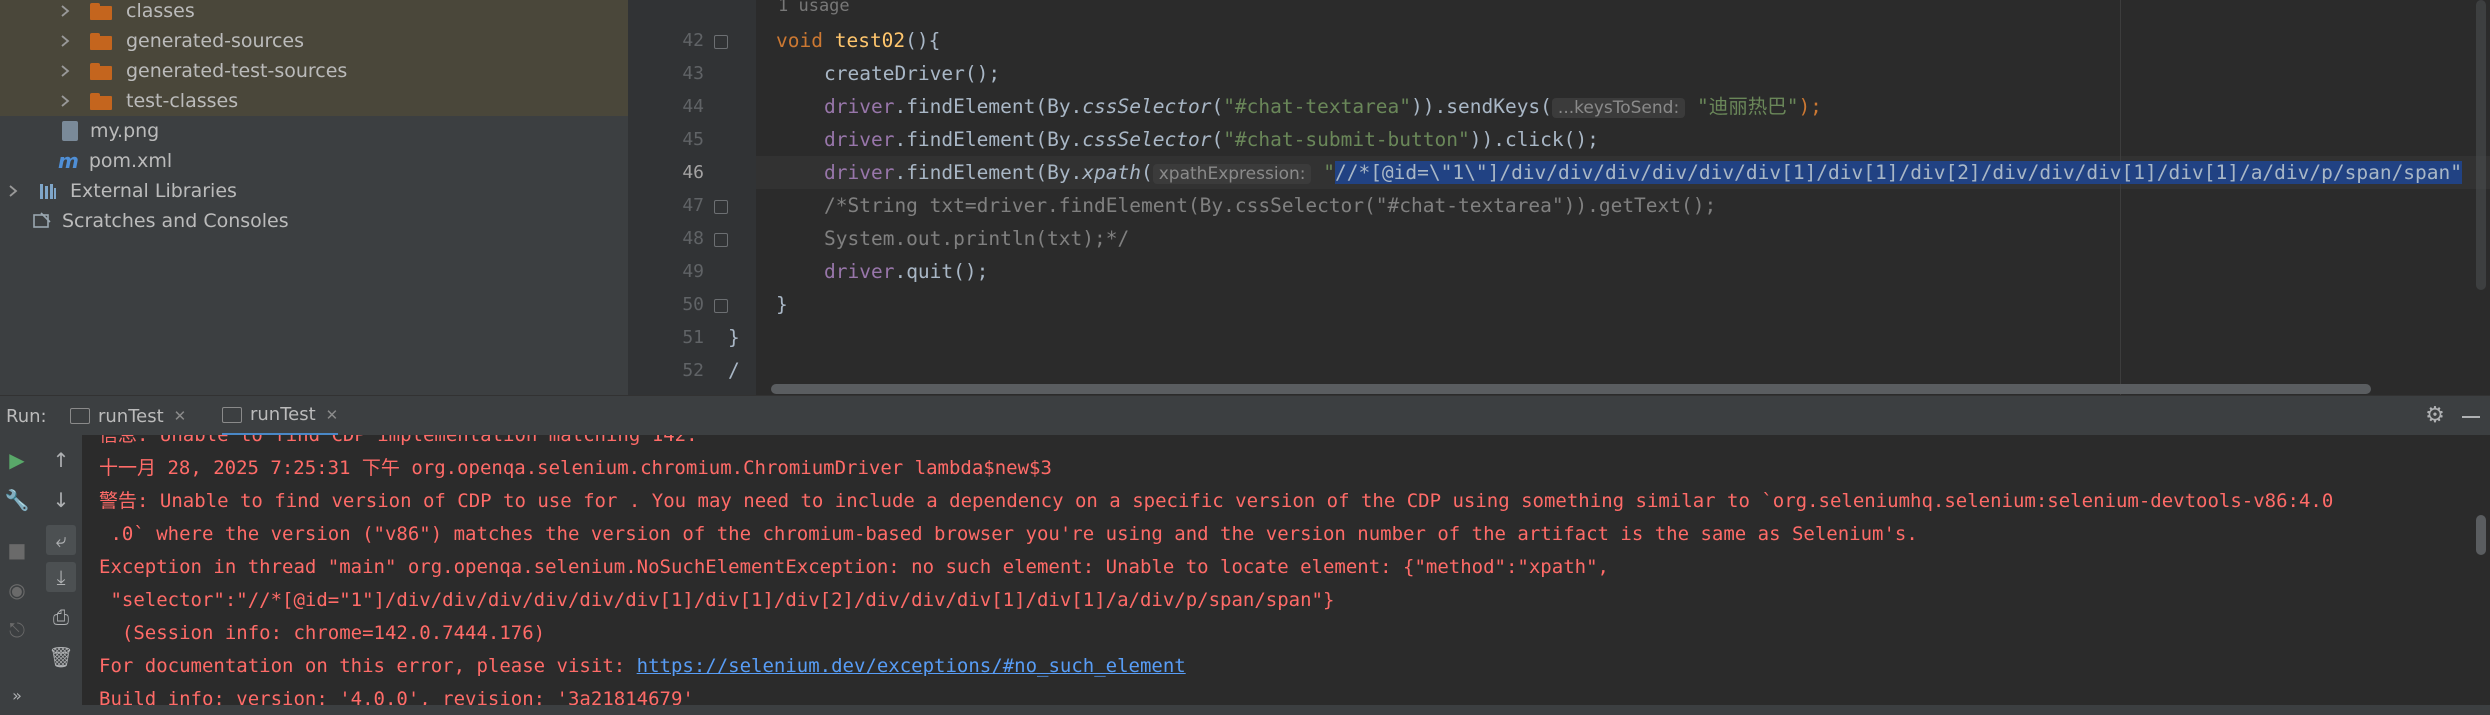  What do you see at coordinates (1571, 389) in the screenshot?
I see `editor-horizontal-scrollbar` at bounding box center [1571, 389].